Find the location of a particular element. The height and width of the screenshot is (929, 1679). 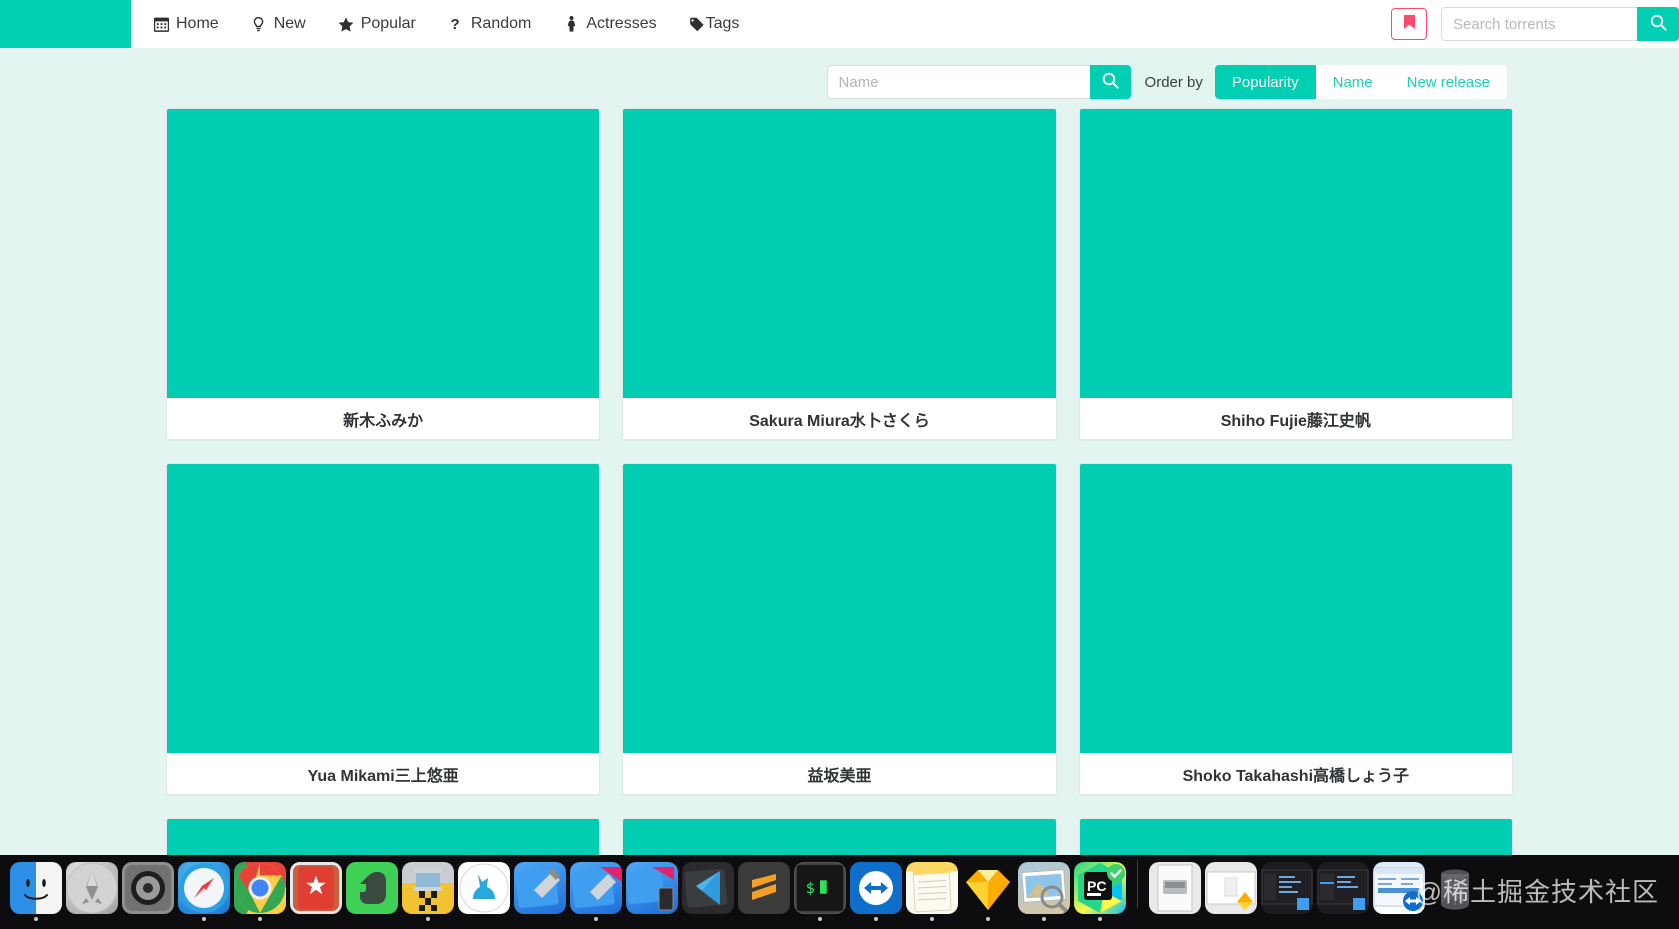

dock-item-wunderlist is located at coordinates (316, 888).